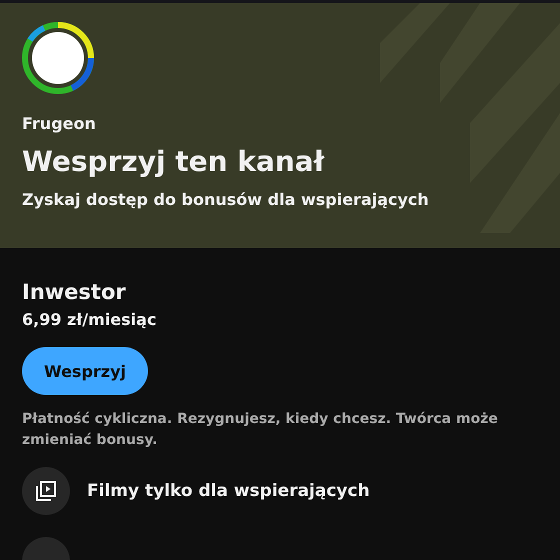 The image size is (560, 560). I want to click on video-library-icon, so click(46, 491).